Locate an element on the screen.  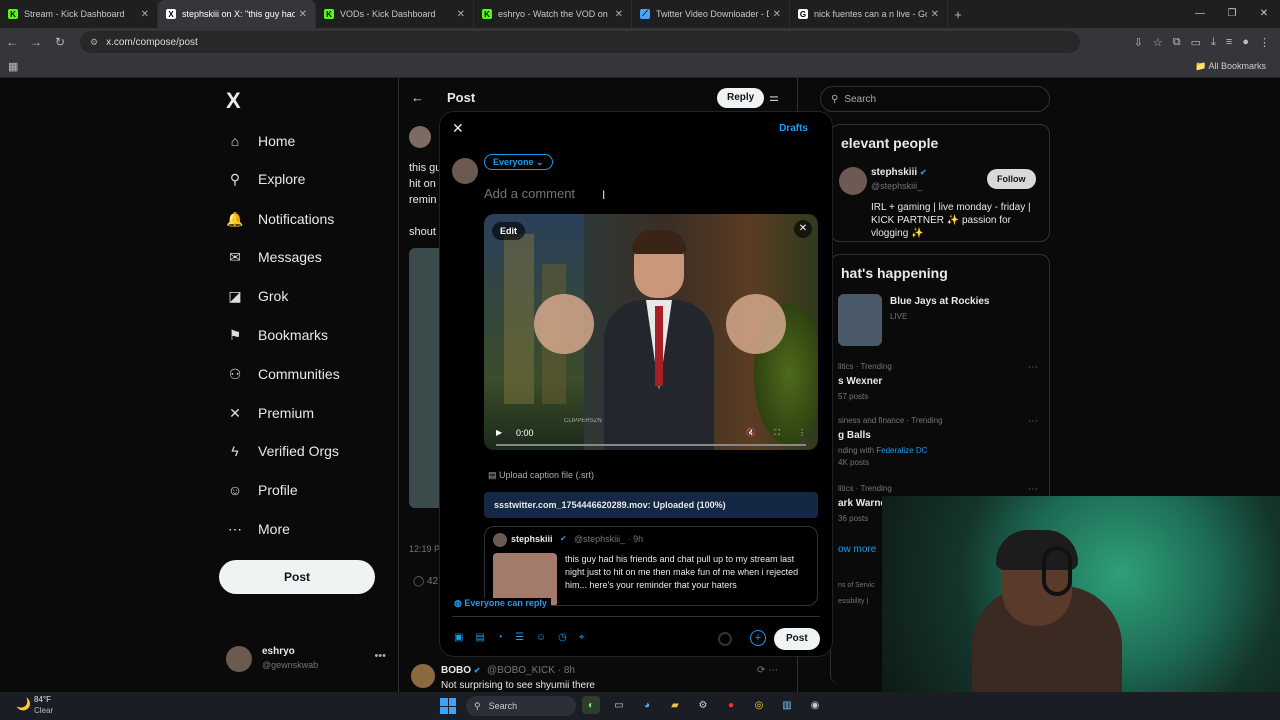
x-logo-icon: X is located at coordinates (233, 101).